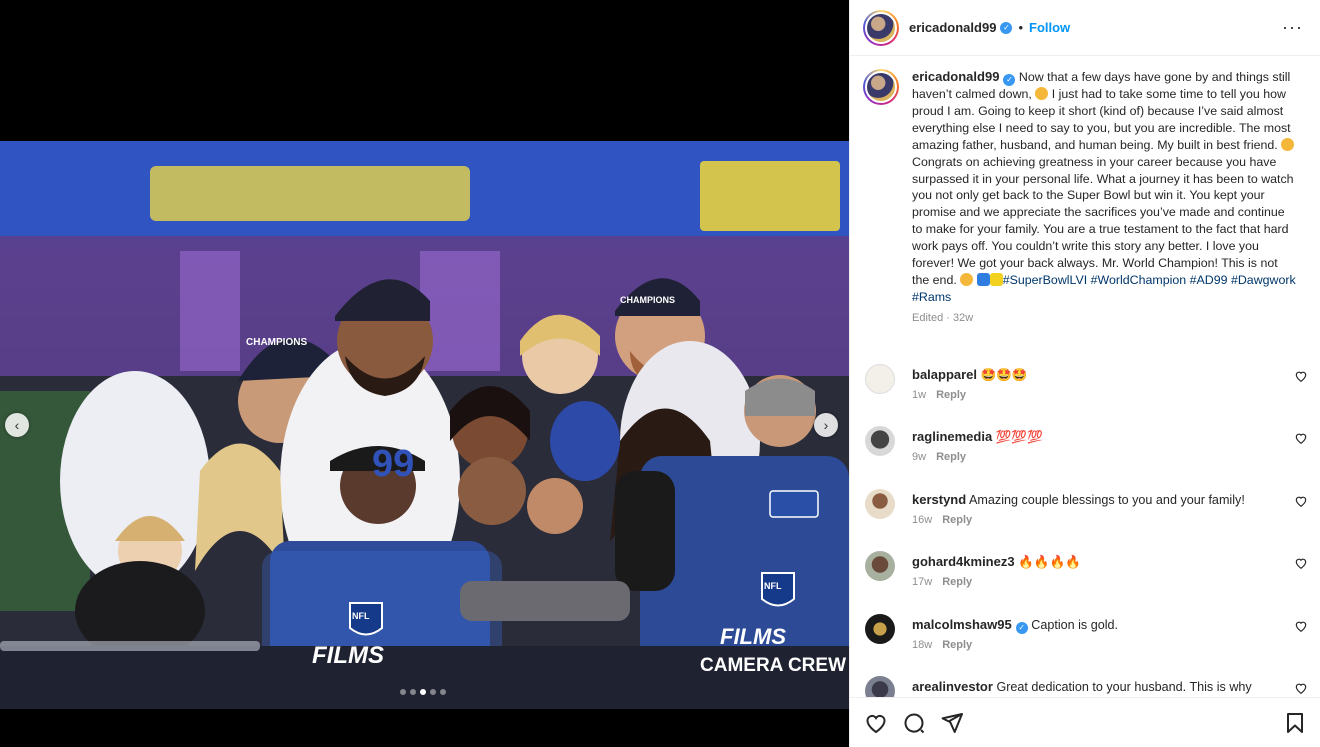 The height and width of the screenshot is (747, 1320). What do you see at coordinates (1292, 27) in the screenshot?
I see `more-options-icon: ···` at bounding box center [1292, 27].